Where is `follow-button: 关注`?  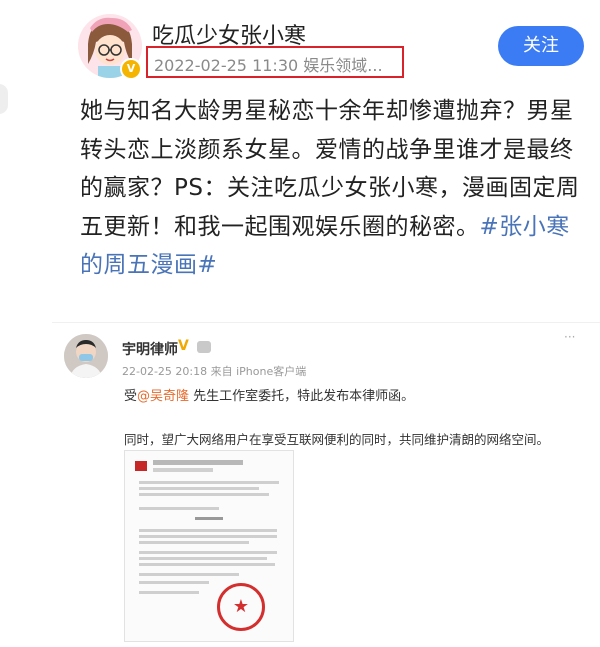
follow-button: 关注 is located at coordinates (541, 46).